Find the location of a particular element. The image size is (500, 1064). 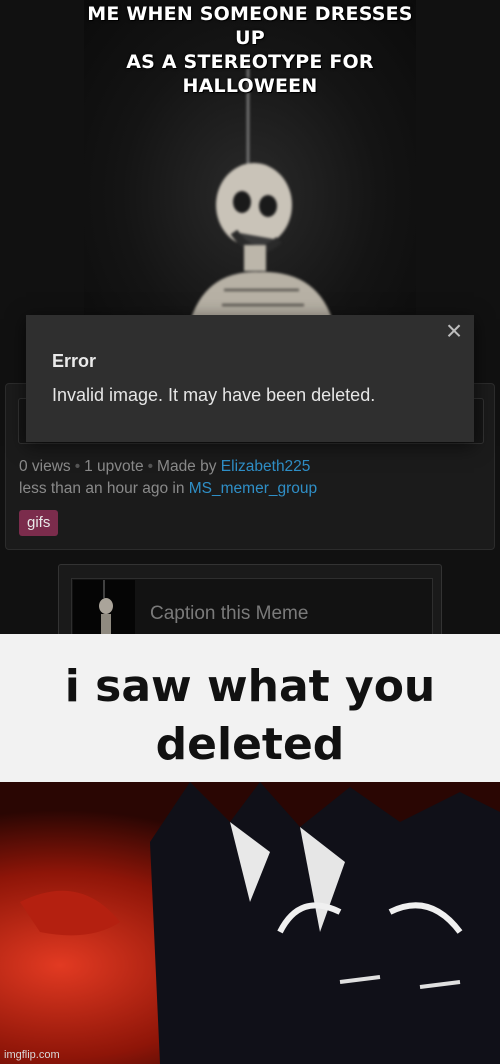

meme-caption-line-1: ME WHEN SOMEONE DRESSES UP is located at coordinates (250, 26).